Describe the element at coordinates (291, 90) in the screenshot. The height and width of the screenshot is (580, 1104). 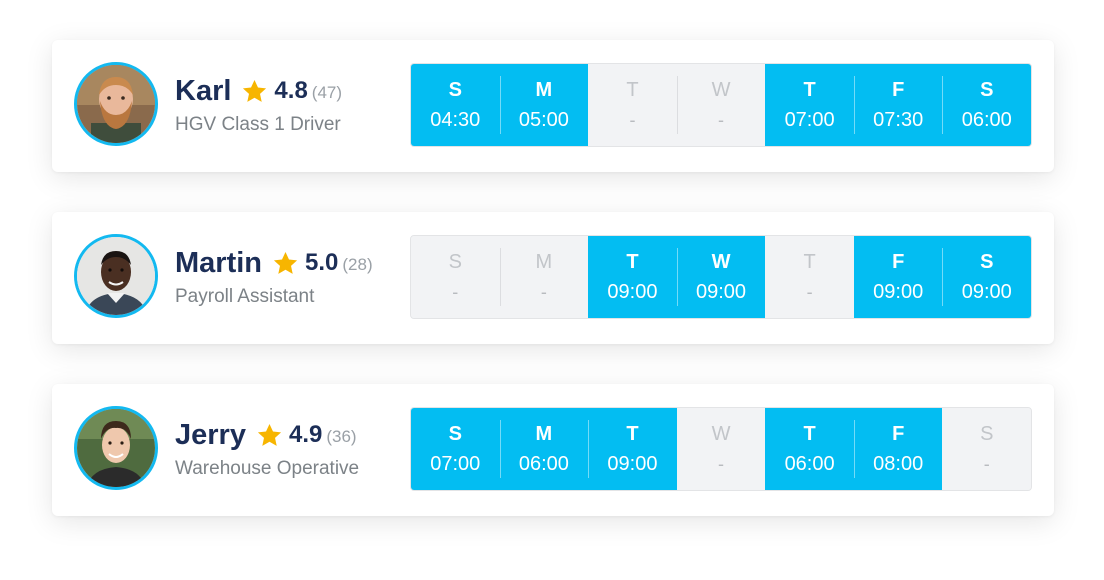
I see `rating-value: 4.8` at that location.